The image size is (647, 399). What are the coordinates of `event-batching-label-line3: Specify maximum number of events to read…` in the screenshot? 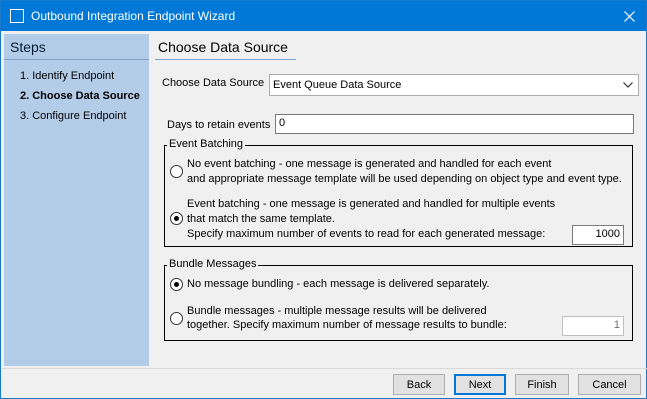 It's located at (366, 234).